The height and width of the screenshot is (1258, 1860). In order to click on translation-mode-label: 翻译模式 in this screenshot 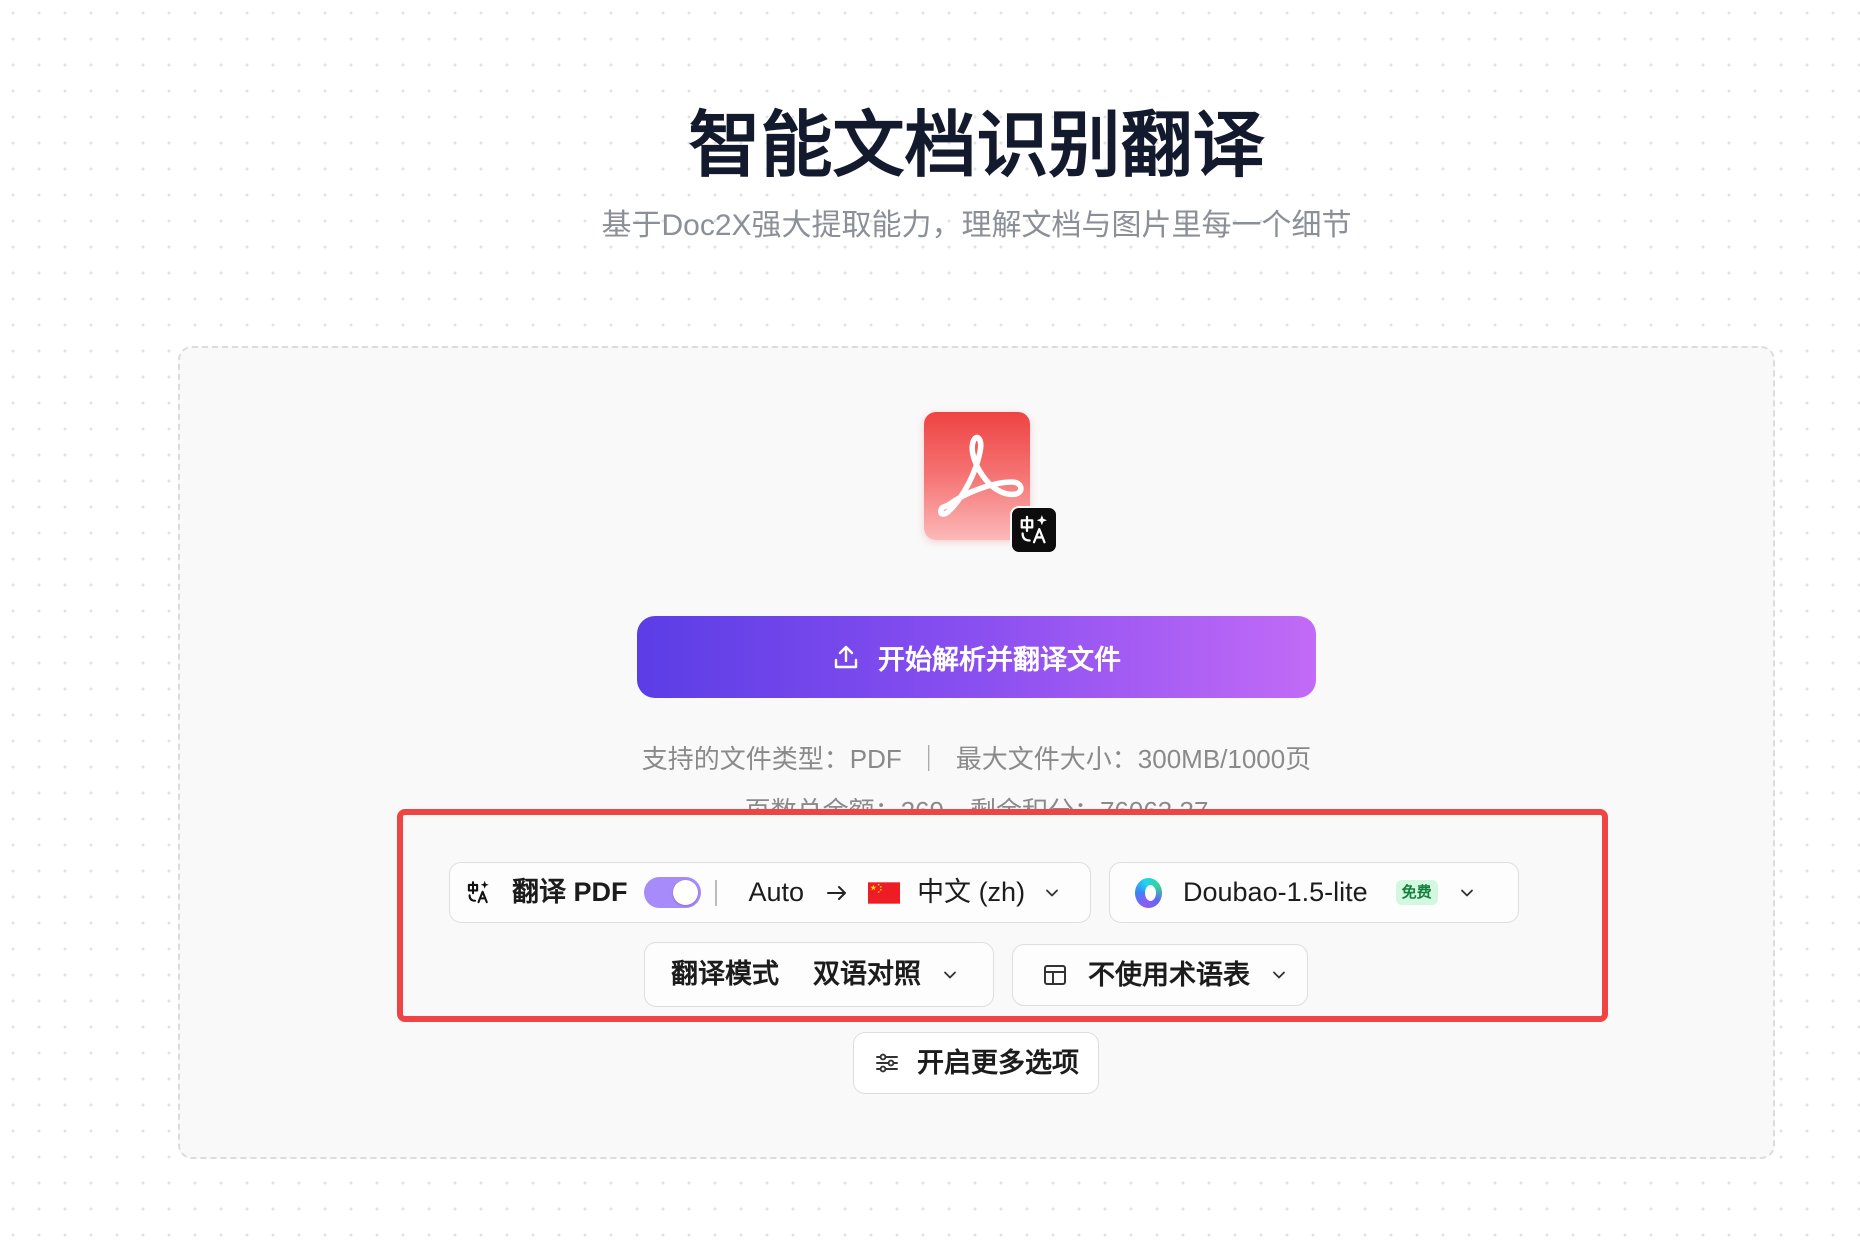, I will do `click(725, 974)`.